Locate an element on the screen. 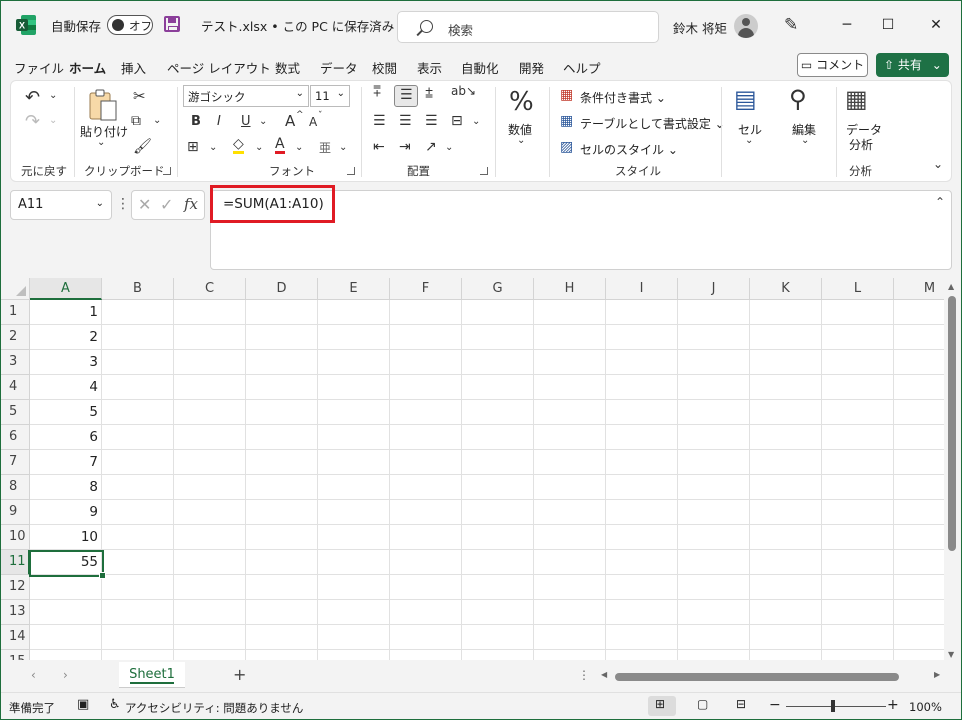  row-header-13: 13 is located at coordinates (15, 612).